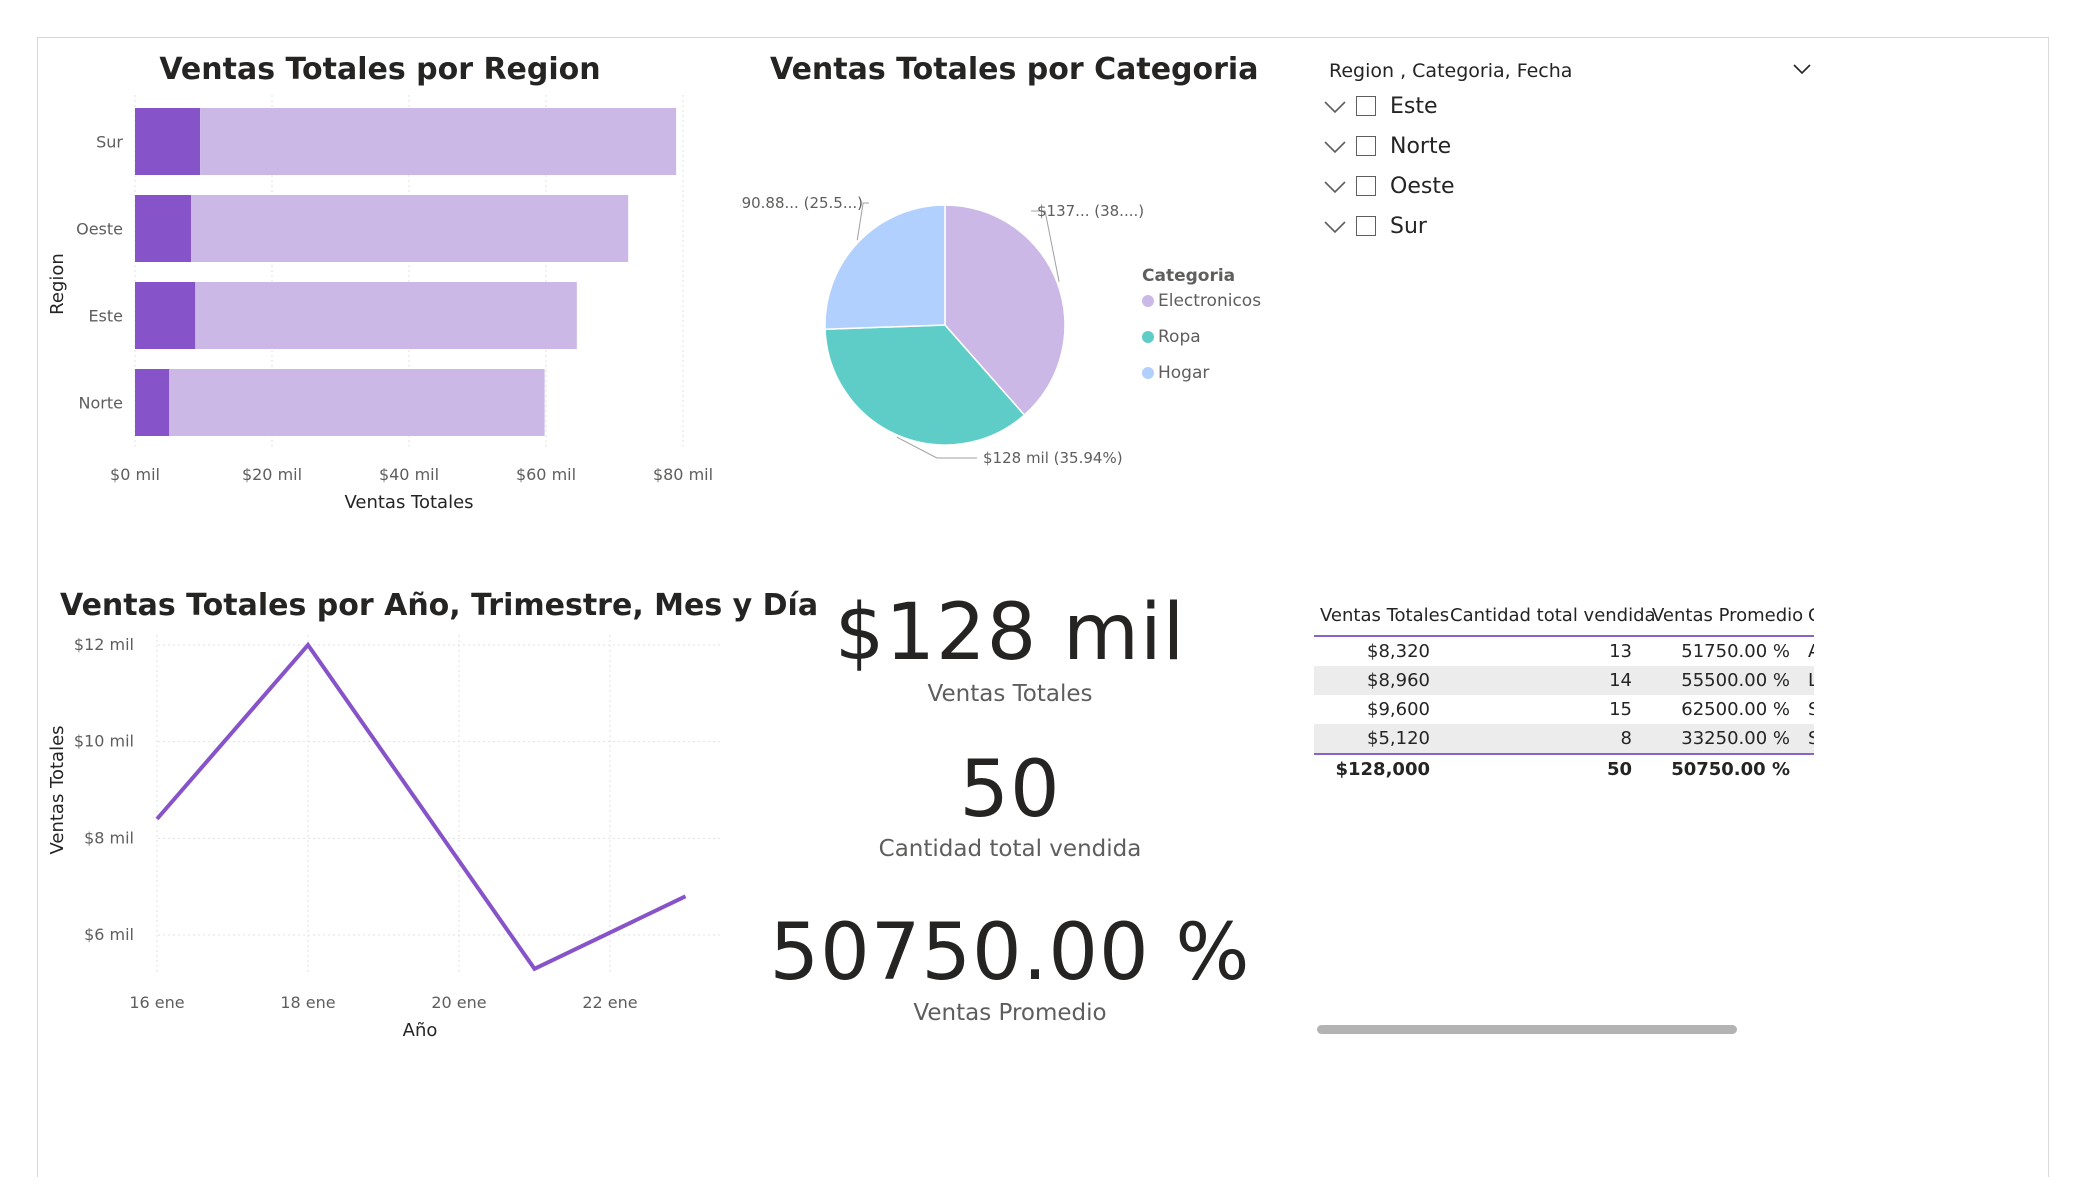 The image size is (2075, 1200). Describe the element at coordinates (1564, 651) in the screenshot. I see `table-row: $8,320 13 51750.00 % A` at that location.